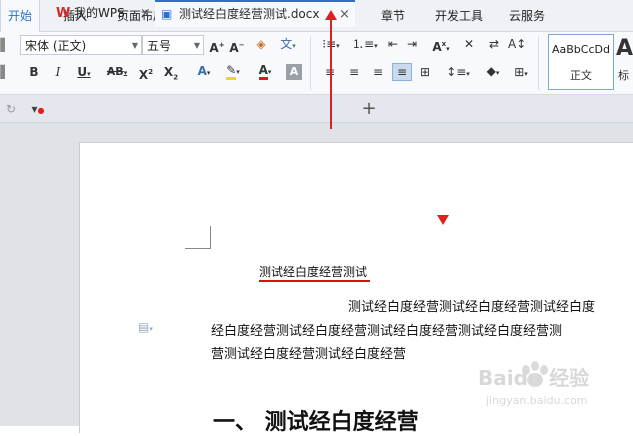  Describe the element at coordinates (63, 13) in the screenshot. I see `wps-logo-icon: W` at that location.